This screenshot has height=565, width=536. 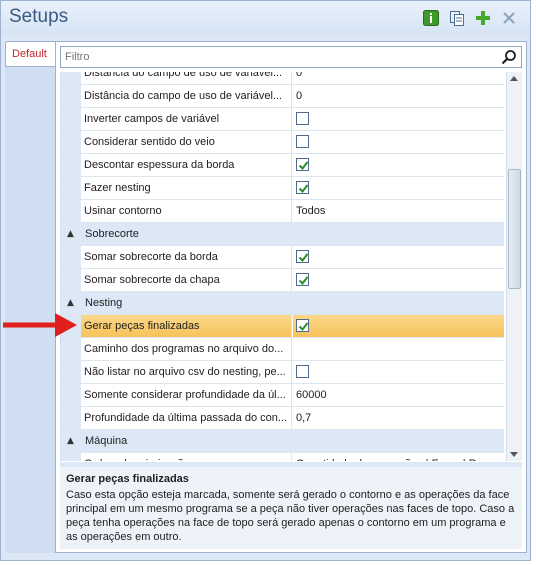 What do you see at coordinates (282, 234) in the screenshot?
I see `category-row: ▲ Sobrecorte` at bounding box center [282, 234].